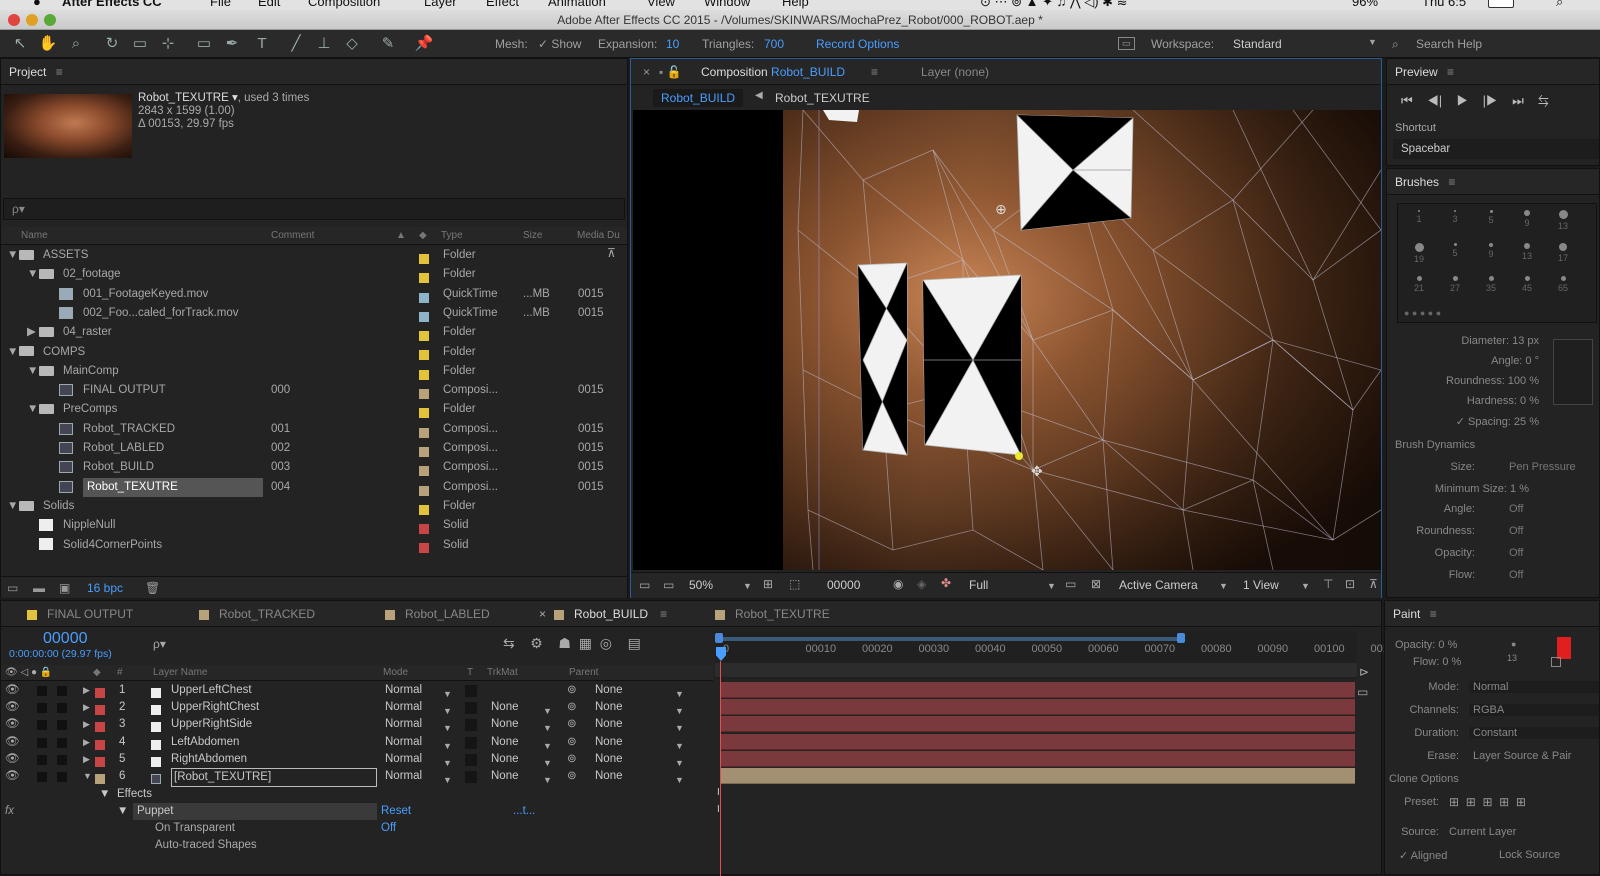 This screenshot has height=876, width=1600. I want to click on duration-select: Constant, so click(1534, 733).